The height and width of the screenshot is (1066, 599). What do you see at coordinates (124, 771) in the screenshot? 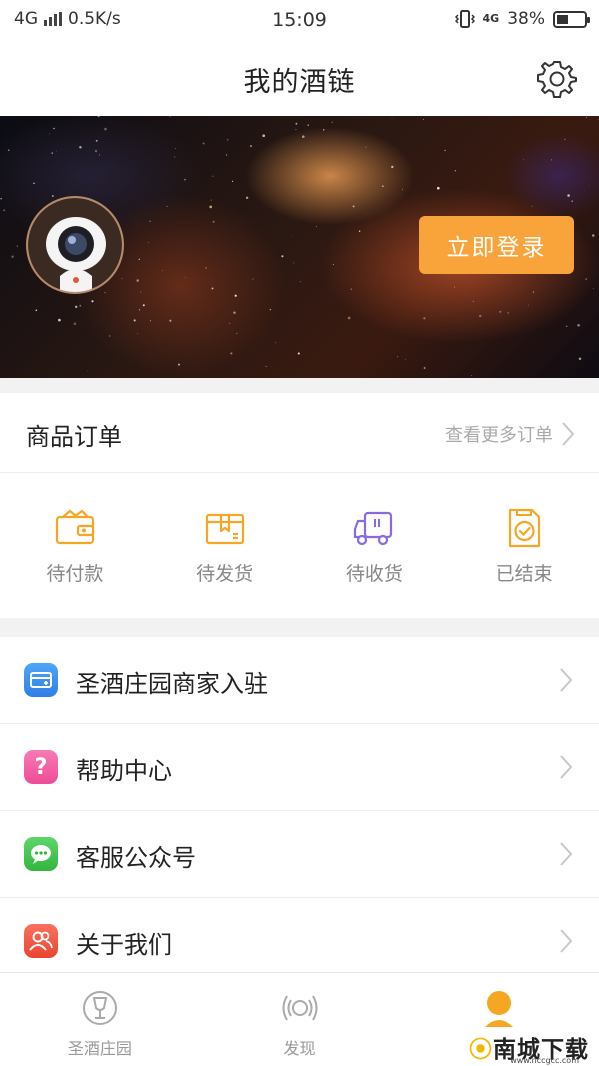
I see `menu-item-label: 帮助中心` at bounding box center [124, 771].